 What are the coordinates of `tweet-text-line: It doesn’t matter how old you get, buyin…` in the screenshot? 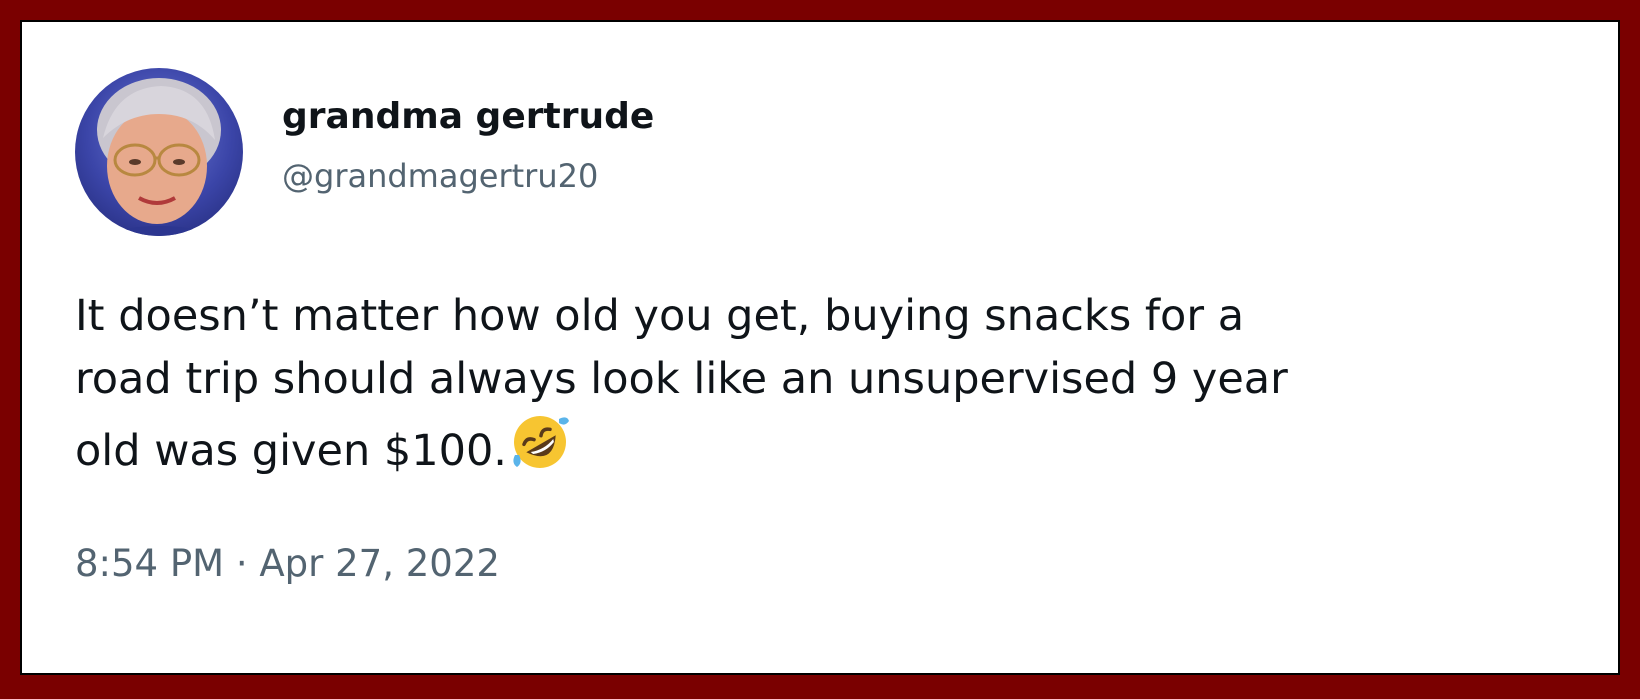 It's located at (660, 316).